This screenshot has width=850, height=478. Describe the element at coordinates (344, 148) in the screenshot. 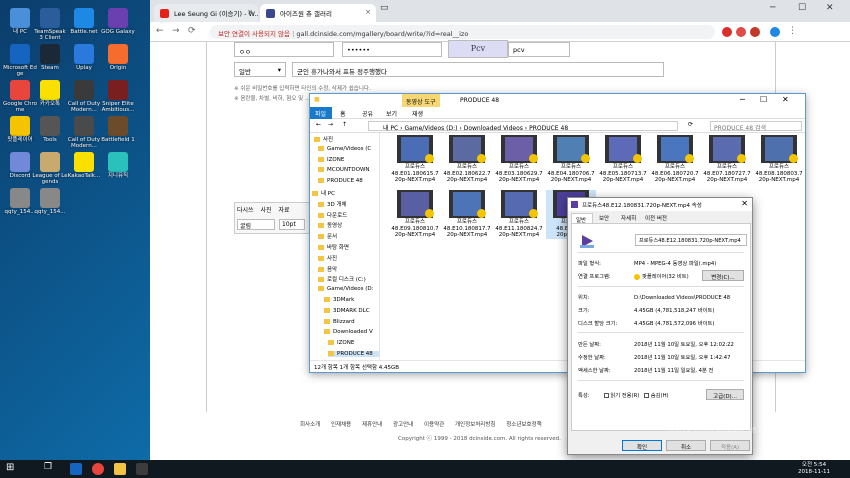

I see `nav-item: Game/Videos (C` at that location.